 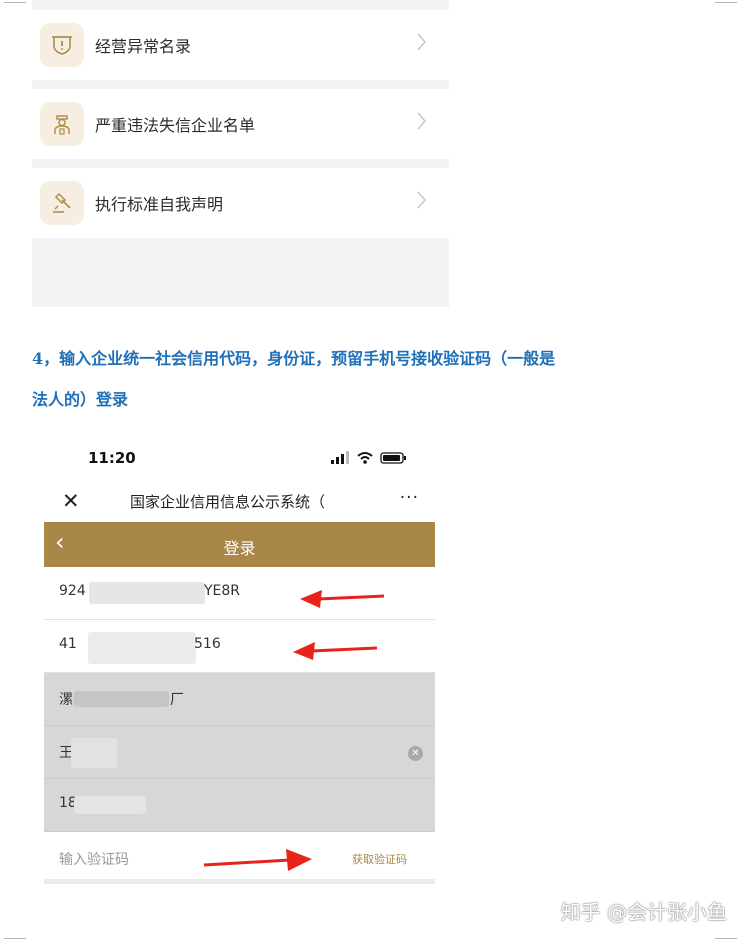 I want to click on menu-item-blacklist: 严重违法失信企业名单, so click(x=240, y=124).